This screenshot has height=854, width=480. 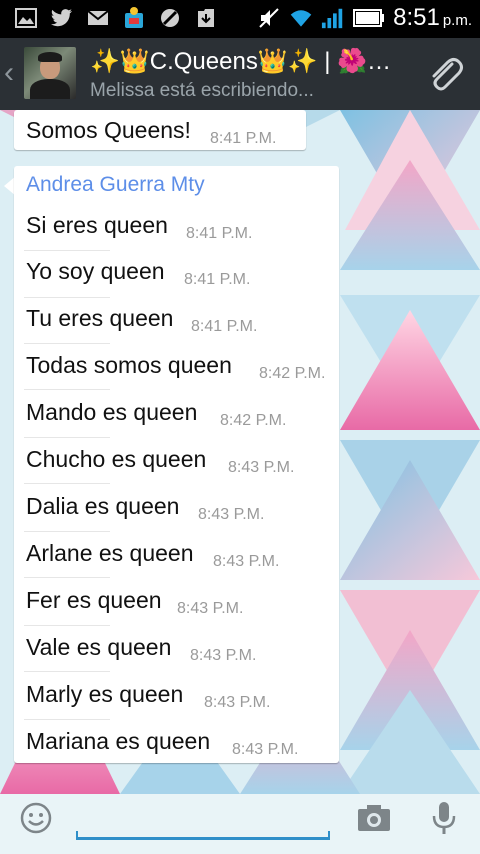 What do you see at coordinates (110, 553) in the screenshot?
I see `group-message-text: Arlane es queen` at bounding box center [110, 553].